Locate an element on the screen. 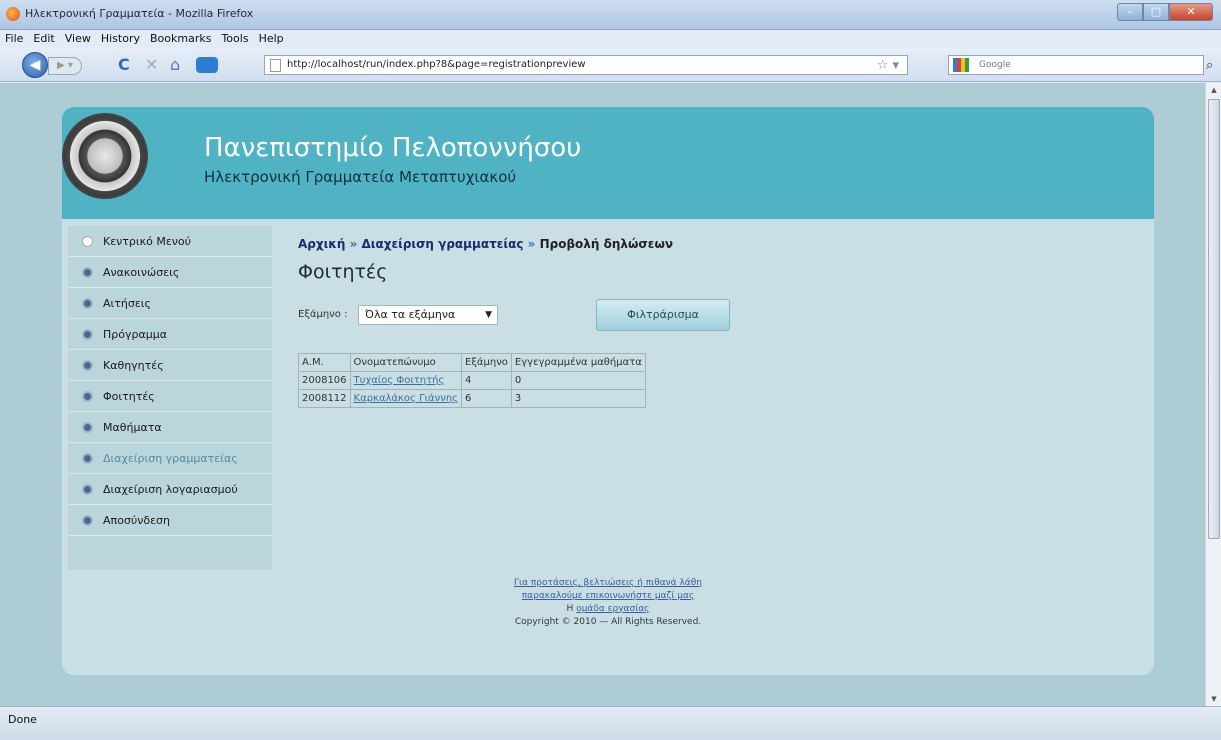 Image resolution: width=1221 pixels, height=740 pixels. cell-am: 2008112 is located at coordinates (324, 398).